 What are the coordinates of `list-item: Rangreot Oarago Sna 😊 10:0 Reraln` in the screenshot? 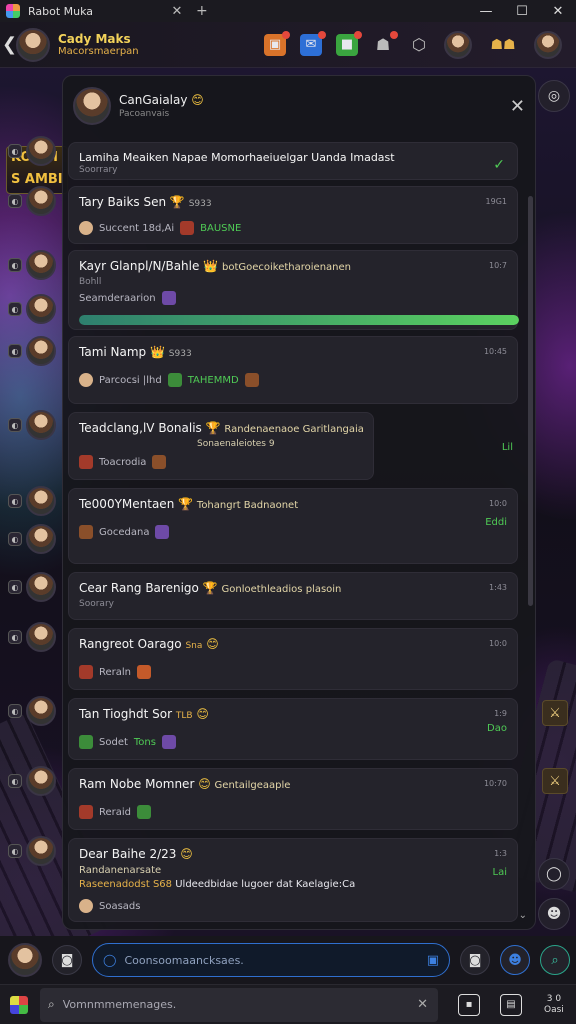 It's located at (293, 659).